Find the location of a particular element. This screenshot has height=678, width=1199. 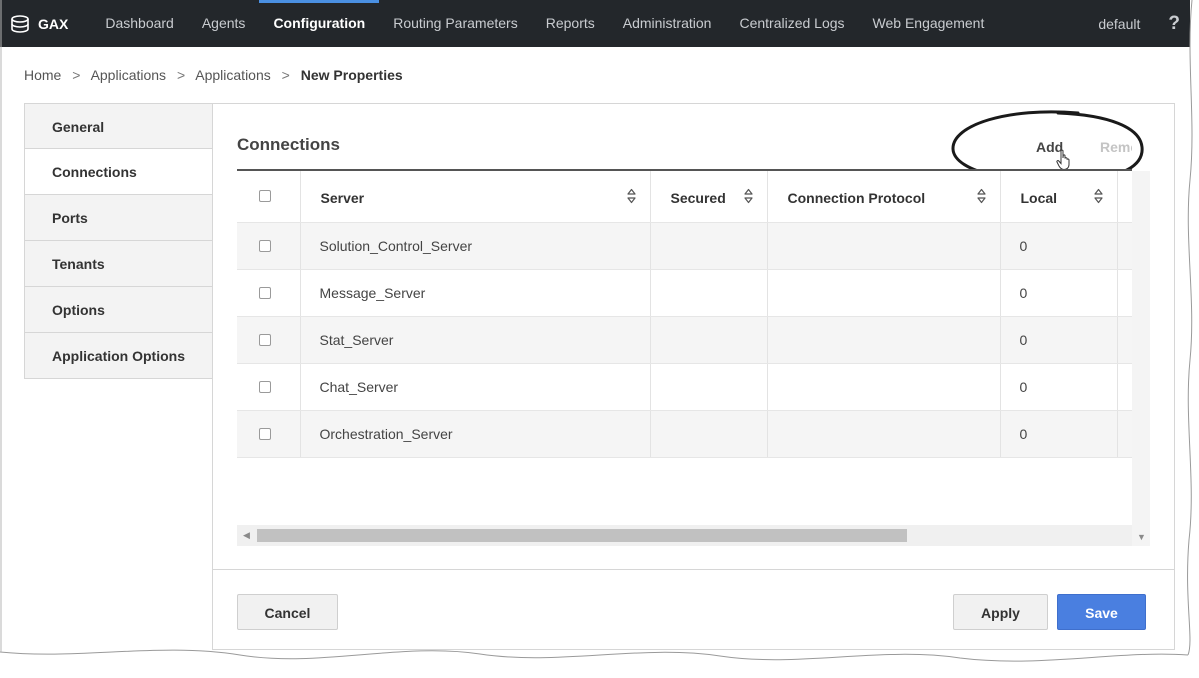

select-all-header is located at coordinates (269, 197).